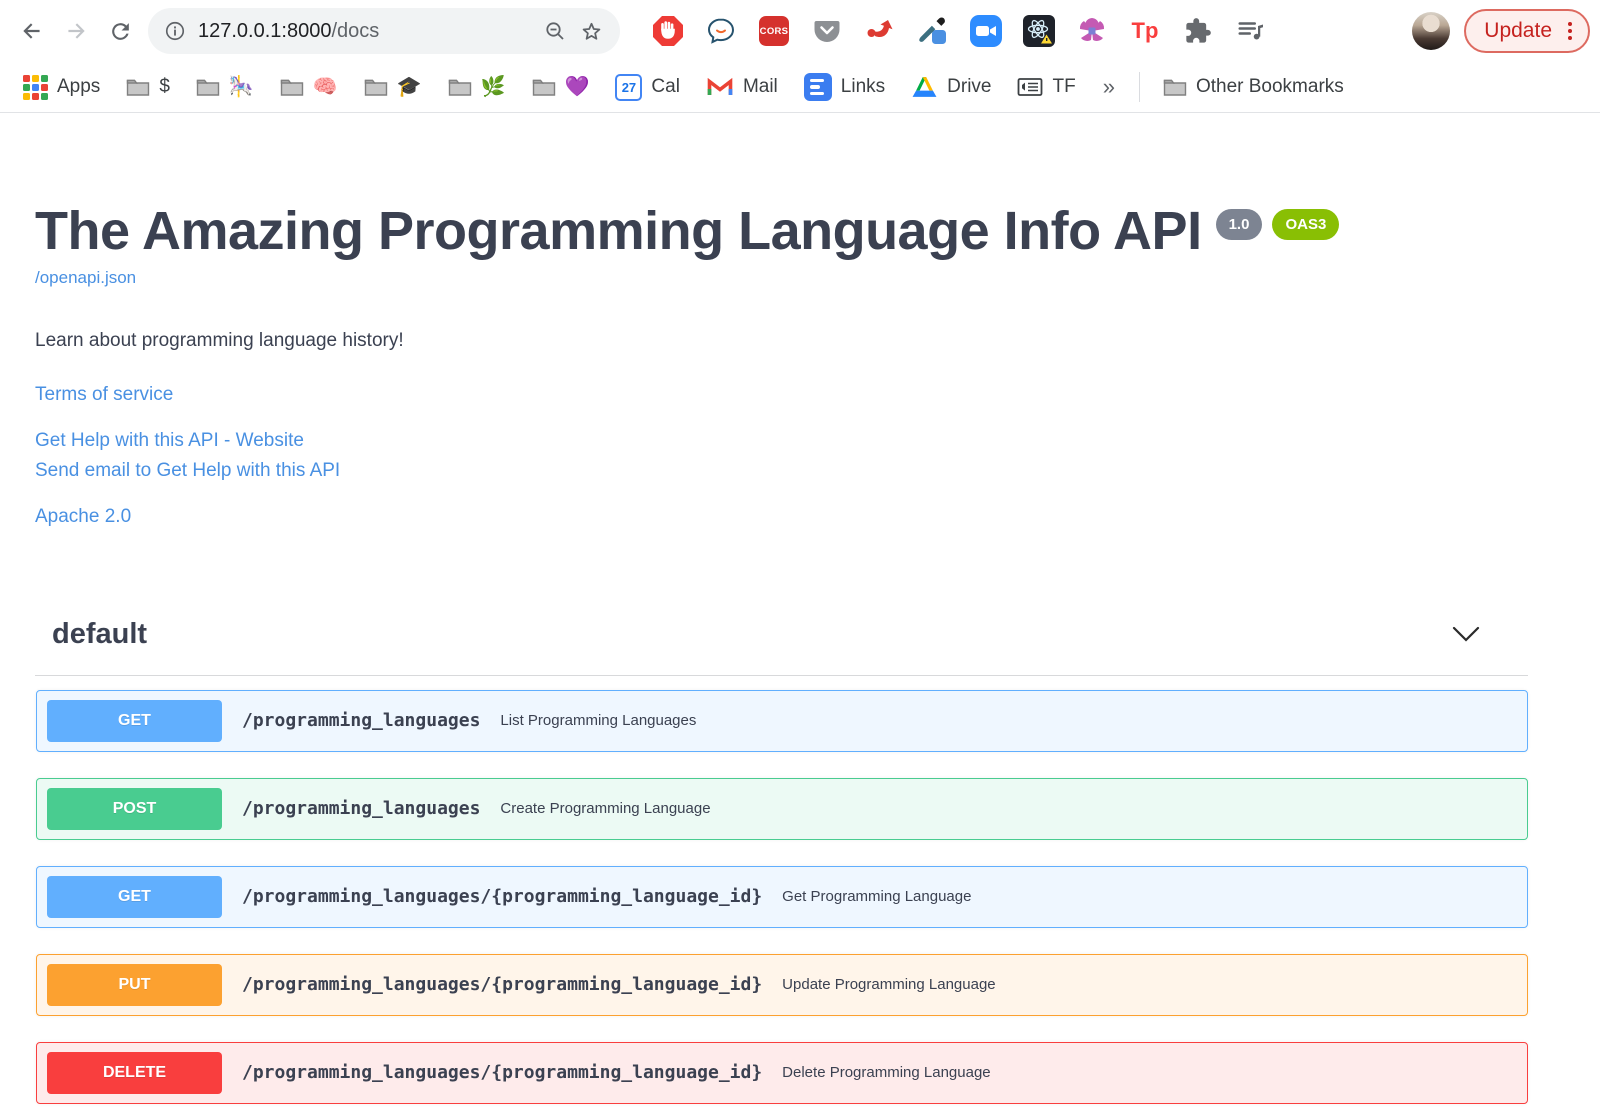  What do you see at coordinates (1139, 87) in the screenshot?
I see `bookmarks-divider` at bounding box center [1139, 87].